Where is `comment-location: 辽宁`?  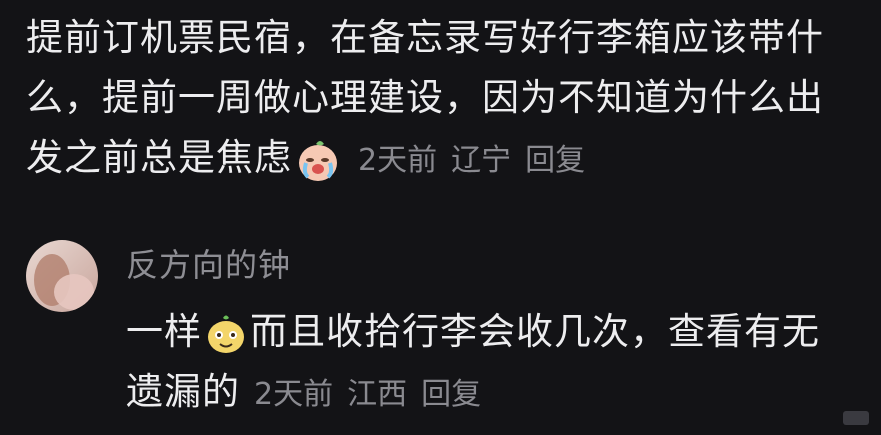
comment-location: 辽宁 is located at coordinates (481, 160).